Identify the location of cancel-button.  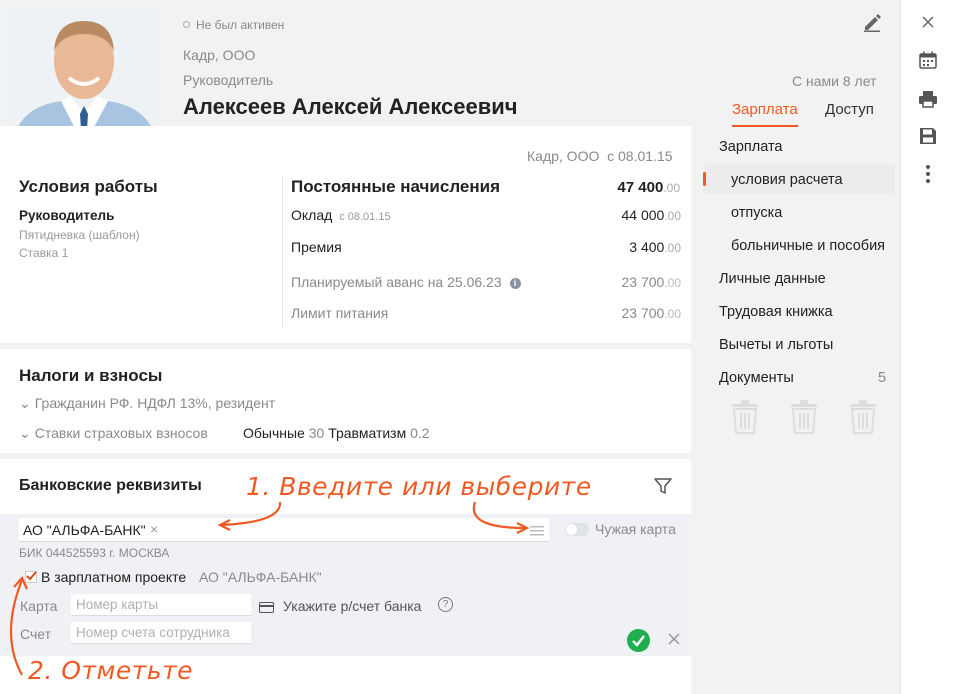
(674, 639).